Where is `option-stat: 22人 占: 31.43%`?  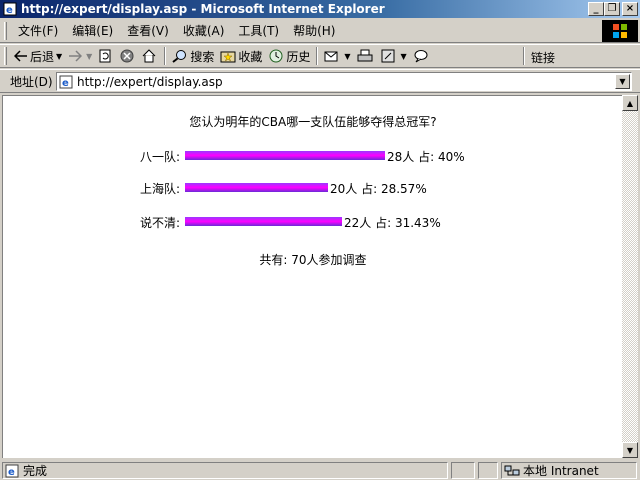
option-stat: 22人 占: 31.43% is located at coordinates (392, 222).